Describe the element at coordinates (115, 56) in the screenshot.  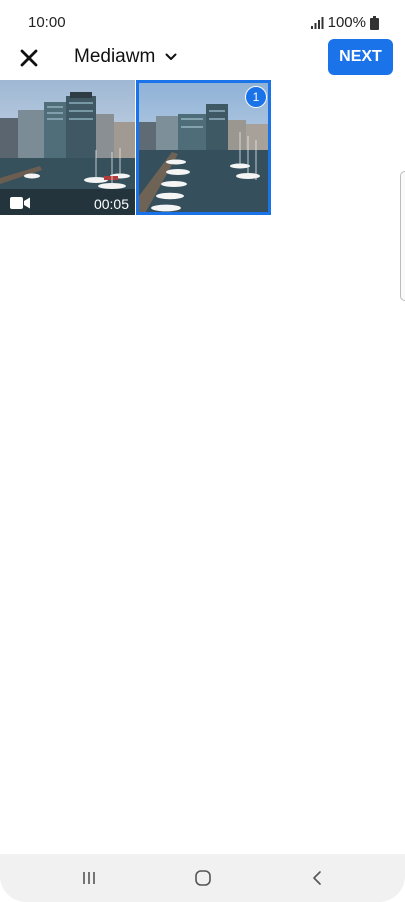
I see `album-title: Mediawm` at that location.